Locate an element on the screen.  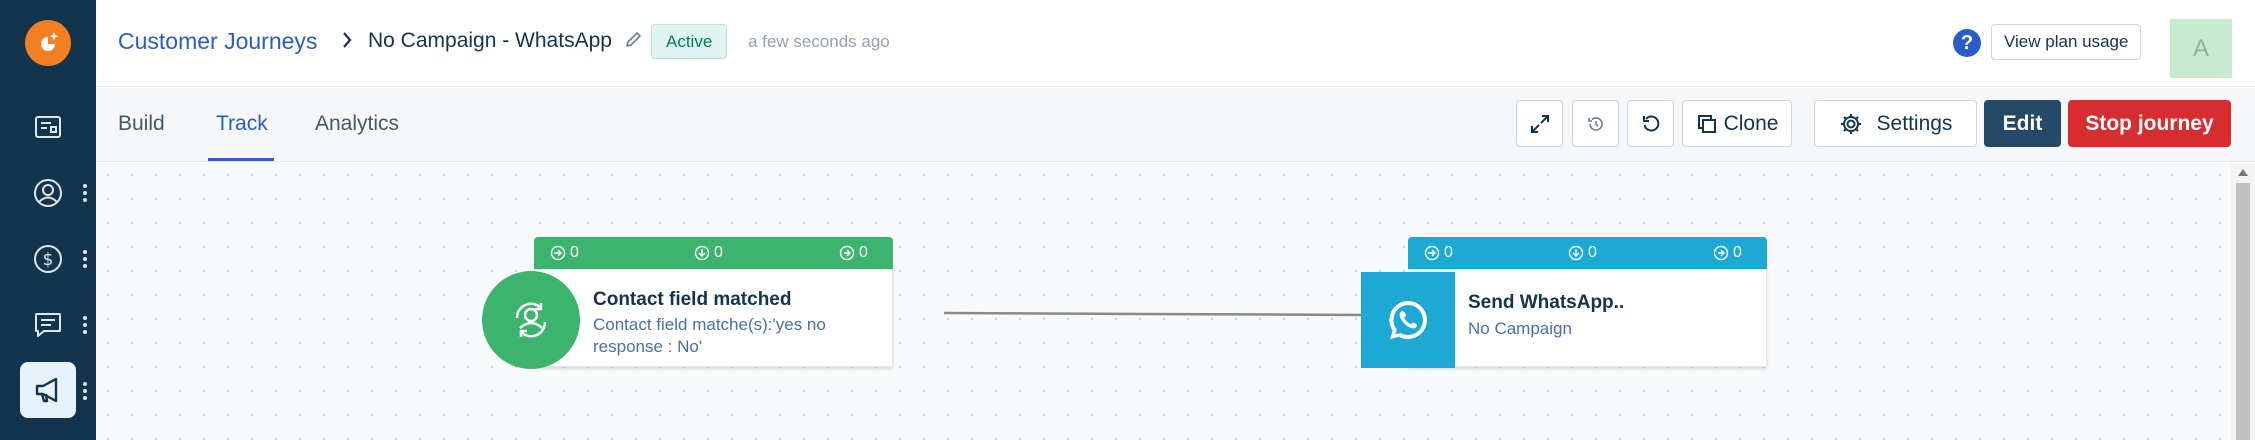
node-body is located at coordinates (1587, 318).